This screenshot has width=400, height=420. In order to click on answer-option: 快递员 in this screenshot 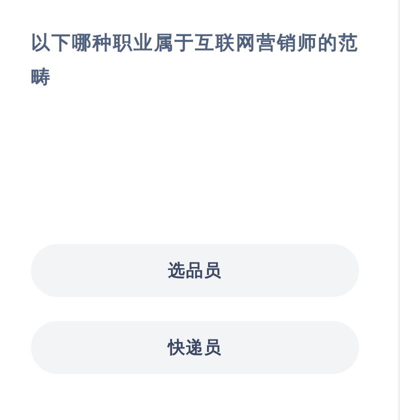, I will do `click(195, 347)`.